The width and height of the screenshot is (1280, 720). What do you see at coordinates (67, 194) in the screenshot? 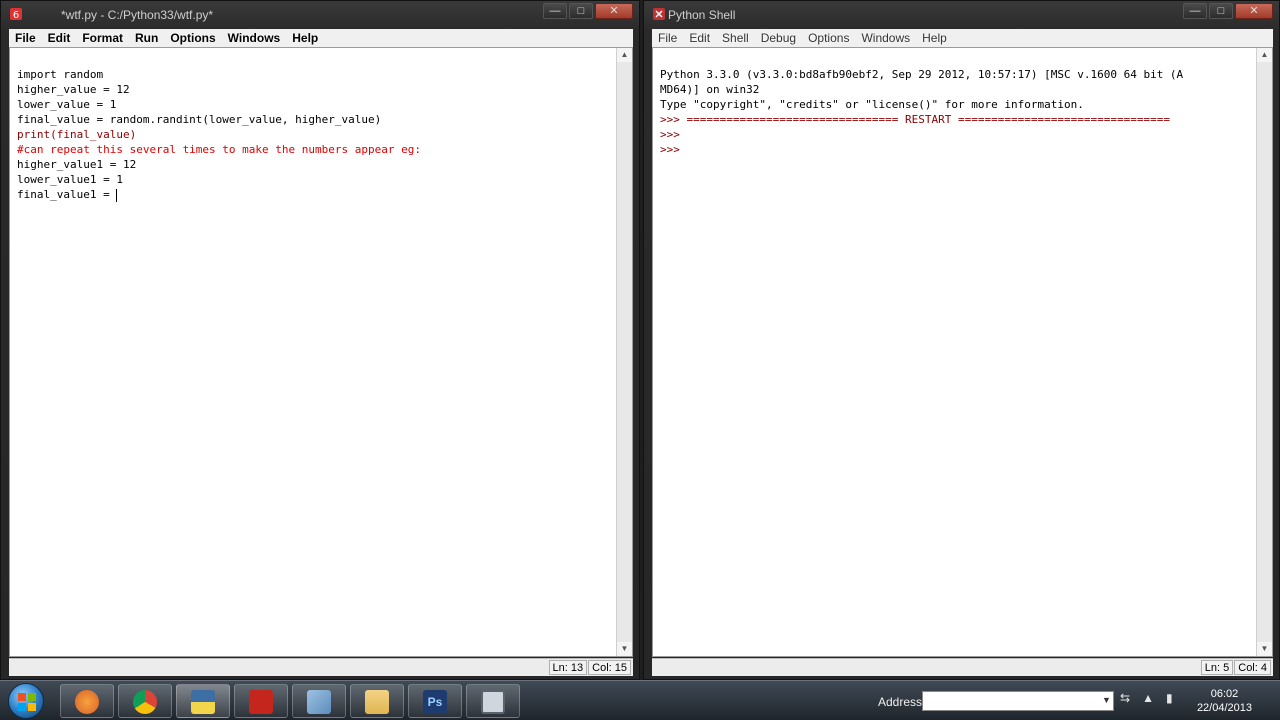
I see `code-line-current-text: final_value1 =` at bounding box center [67, 194].